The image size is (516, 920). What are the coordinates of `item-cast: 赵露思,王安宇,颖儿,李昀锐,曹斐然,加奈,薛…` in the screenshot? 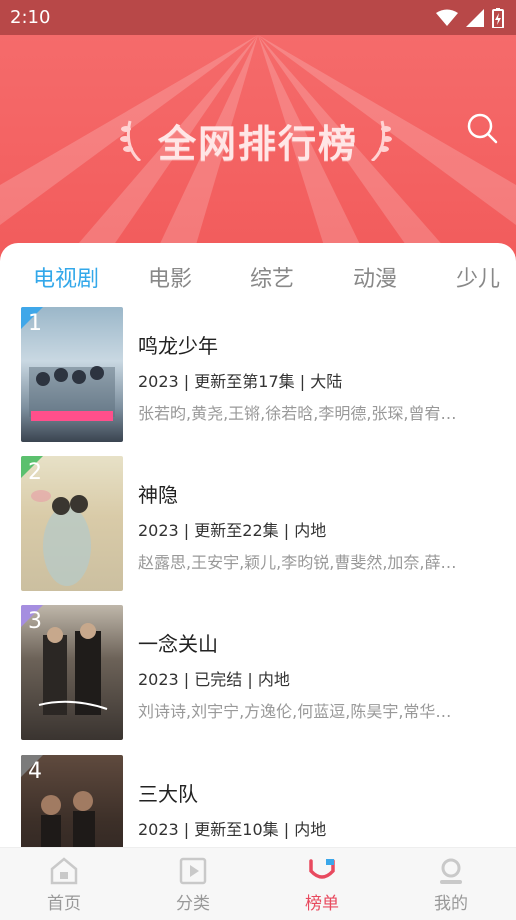 It's located at (297, 562).